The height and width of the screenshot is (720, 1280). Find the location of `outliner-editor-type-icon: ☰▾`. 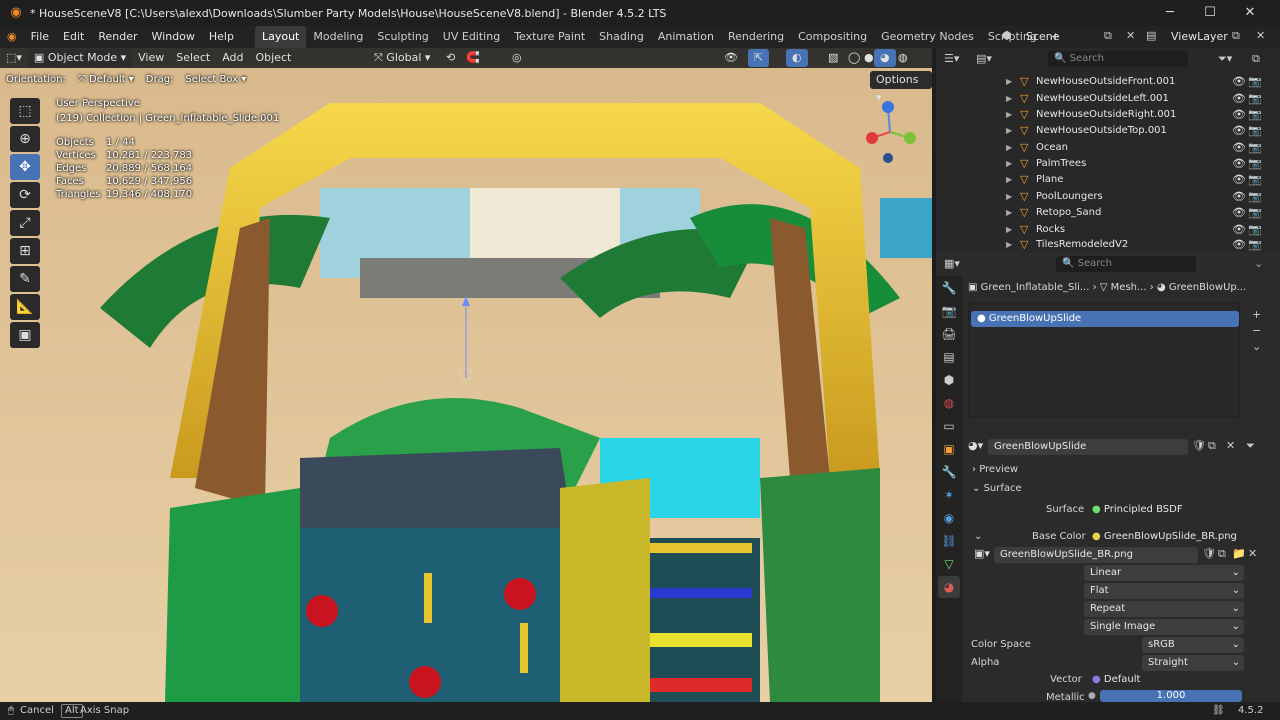

outliner-editor-type-icon: ☰▾ is located at coordinates (951, 58).